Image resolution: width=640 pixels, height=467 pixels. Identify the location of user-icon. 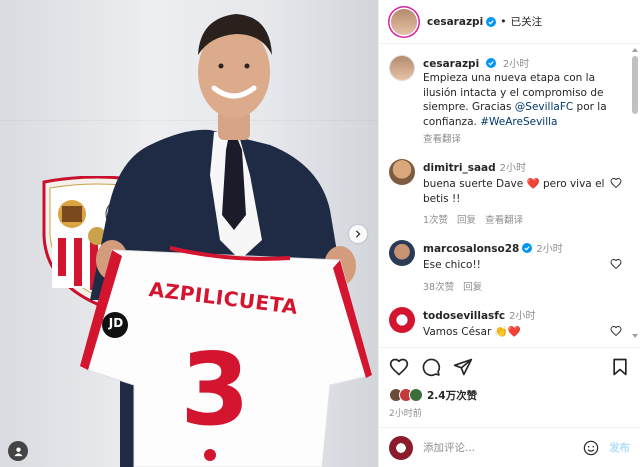
(18, 451).